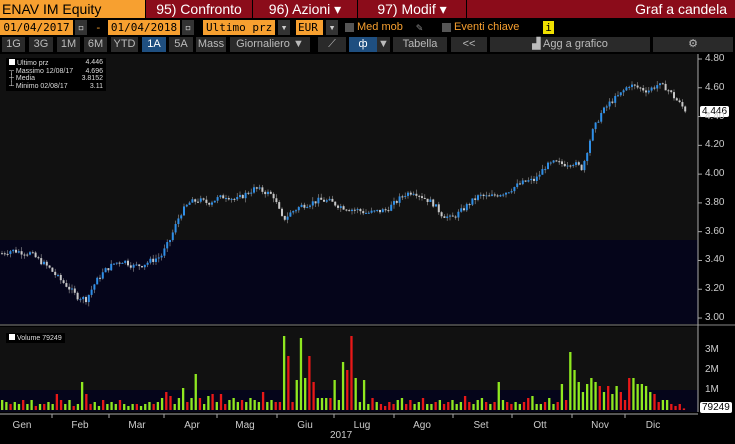  Describe the element at coordinates (548, 27) in the screenshot. I see `info-icon: i` at that location.